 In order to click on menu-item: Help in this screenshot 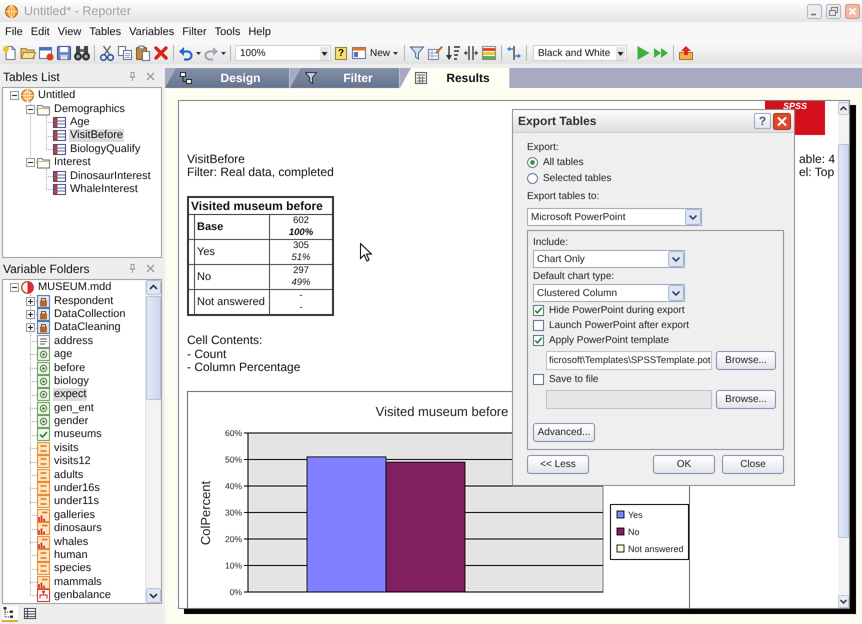, I will do `click(259, 32)`.